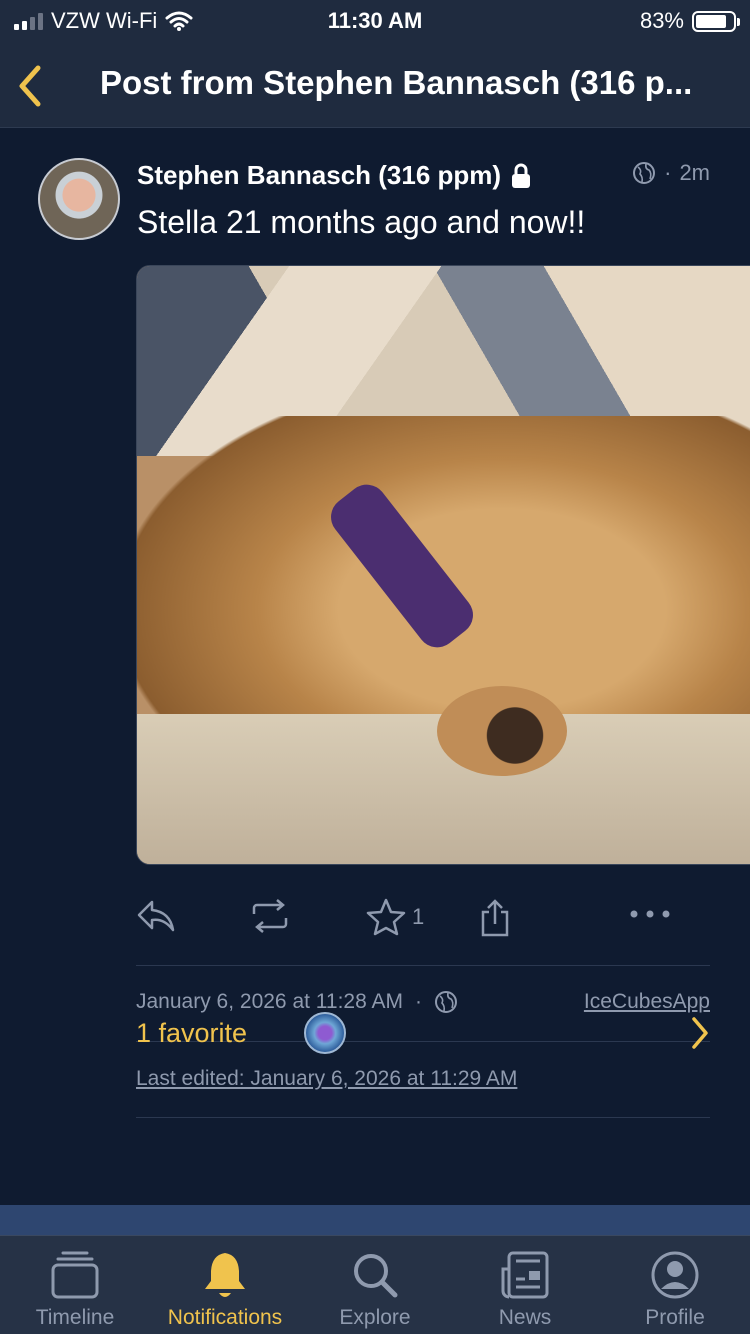 The image size is (750, 1334). I want to click on tab-timeline: Timeline, so click(75, 1289).